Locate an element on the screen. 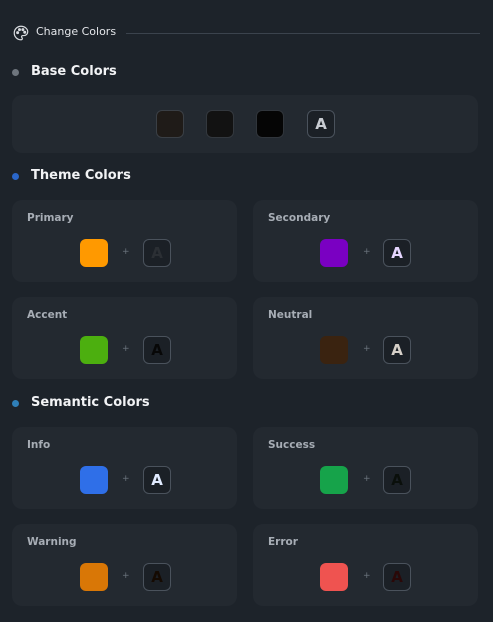 Image resolution: width=493 pixels, height=622 pixels. base-colors-title: Base Colors is located at coordinates (74, 71).